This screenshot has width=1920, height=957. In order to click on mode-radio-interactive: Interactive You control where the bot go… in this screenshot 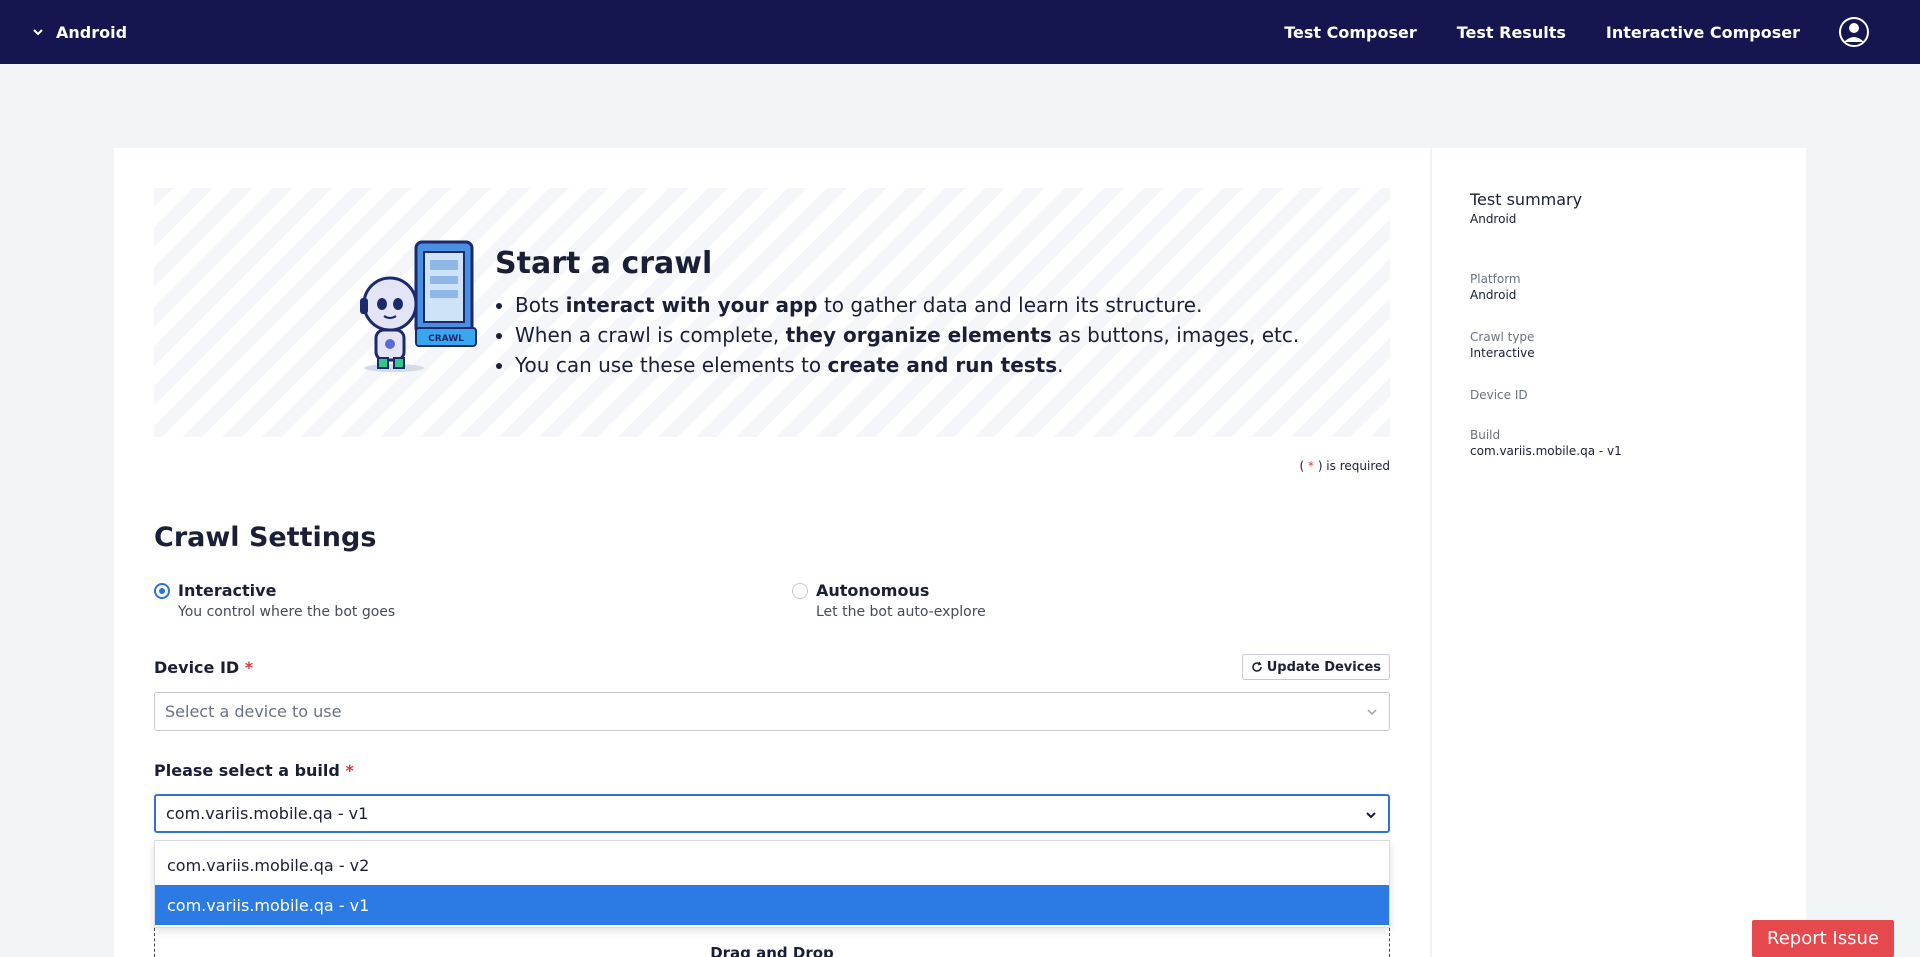, I will do `click(274, 600)`.